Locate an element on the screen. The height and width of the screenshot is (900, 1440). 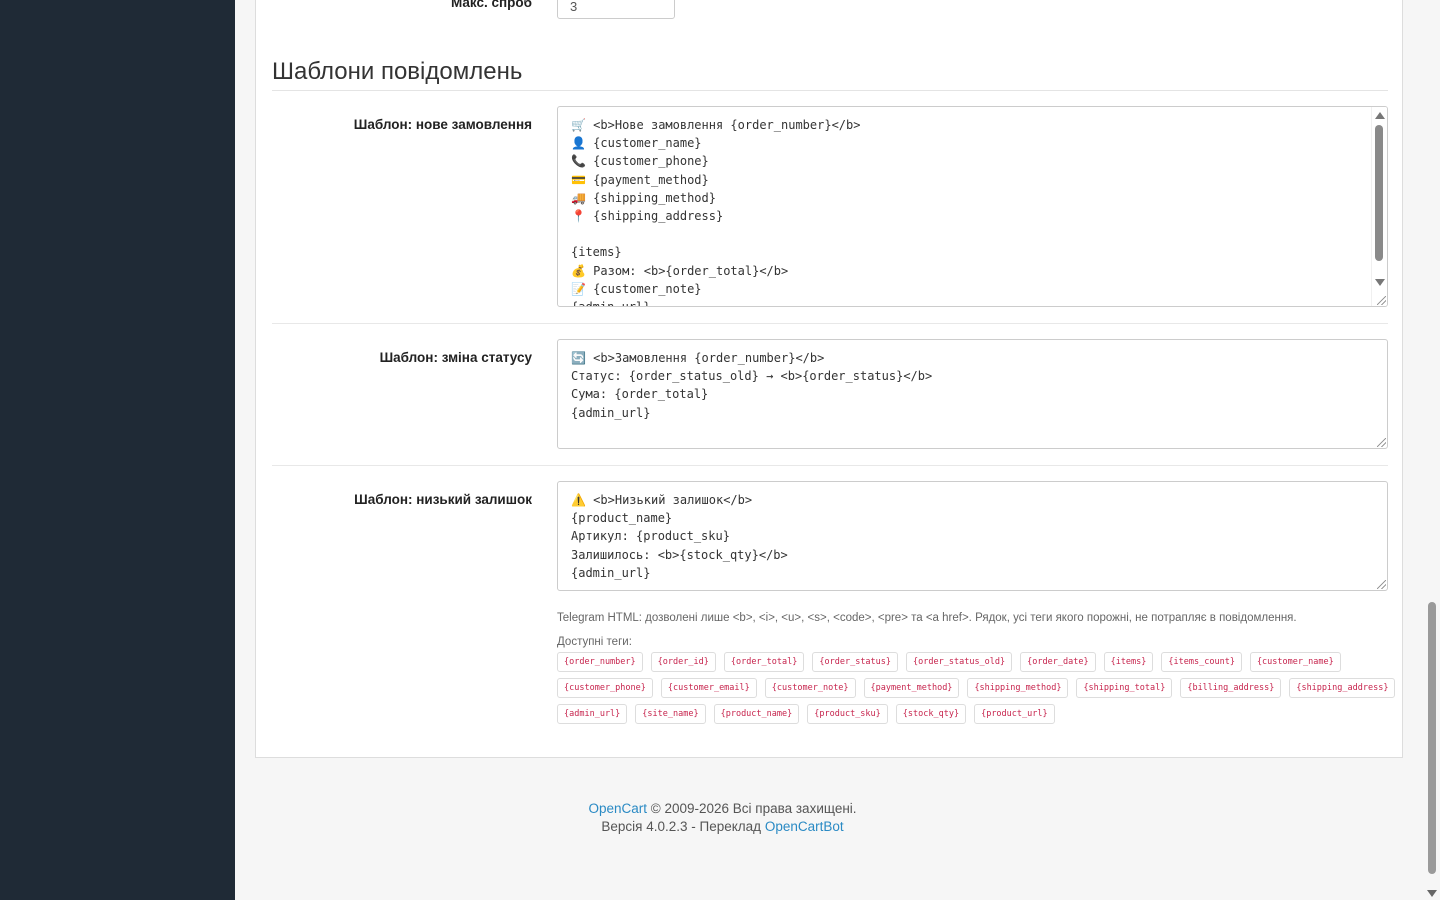
tag-chip: {order_id} is located at coordinates (683, 662).